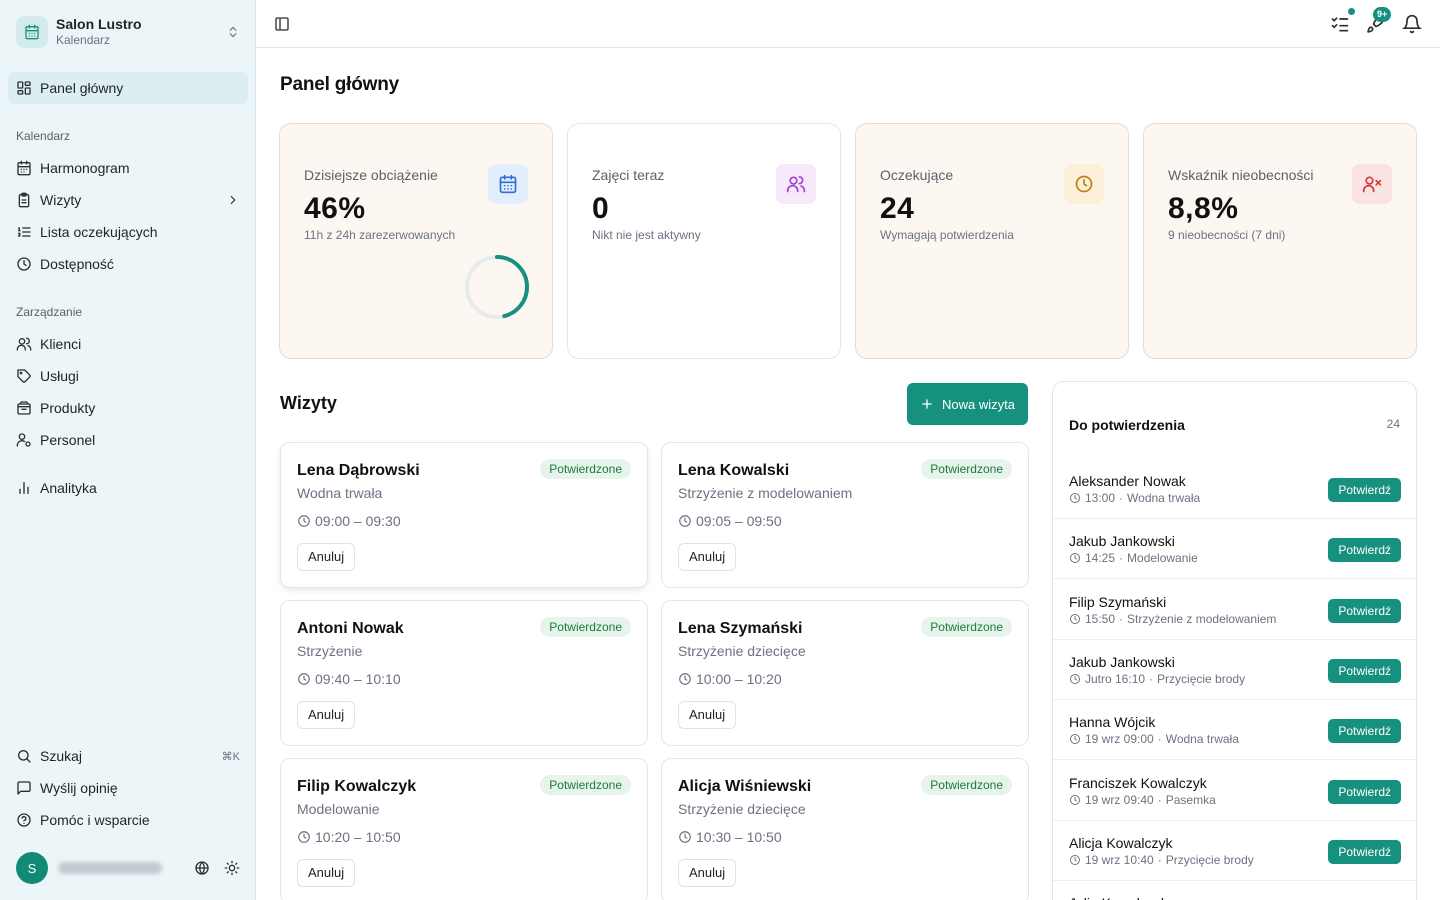 This screenshot has width=1440, height=900. What do you see at coordinates (24, 488) in the screenshot?
I see `bar-chart-icon` at bounding box center [24, 488].